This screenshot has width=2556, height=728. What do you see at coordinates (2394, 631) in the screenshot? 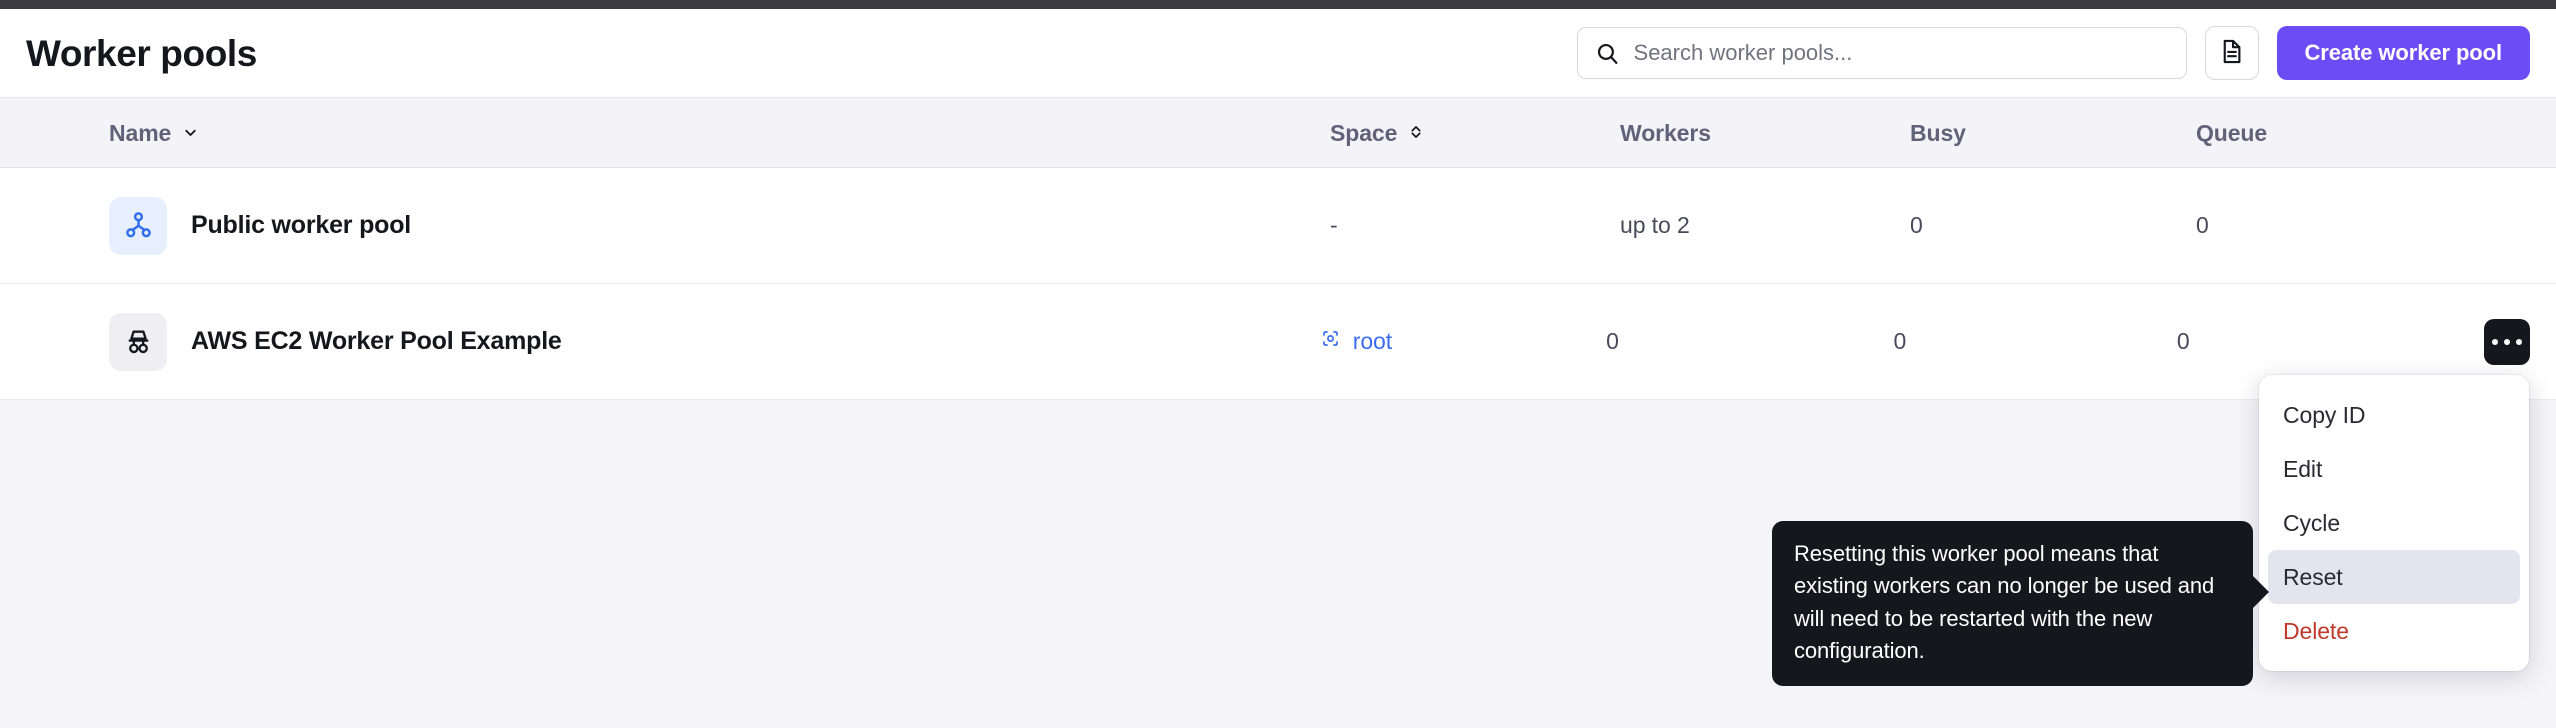
I see `menu-item-delete: Delete` at bounding box center [2394, 631].